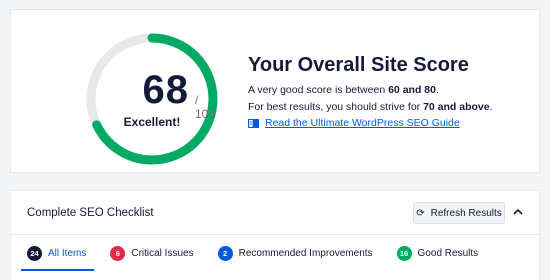 This screenshot has height=280, width=550. What do you see at coordinates (67, 253) in the screenshot?
I see `tab-label: All Items` at bounding box center [67, 253].